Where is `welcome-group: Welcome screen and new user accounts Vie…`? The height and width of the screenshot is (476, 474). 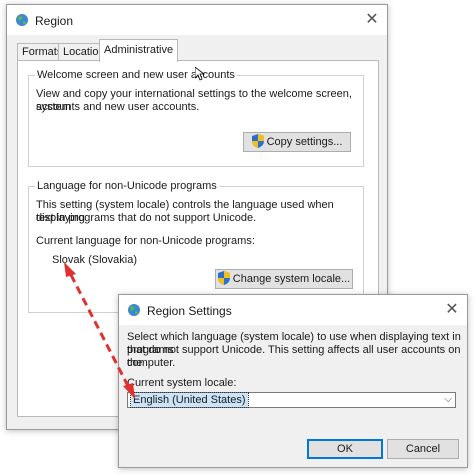
welcome-group: Welcome screen and new user accounts Vie… is located at coordinates (196, 118).